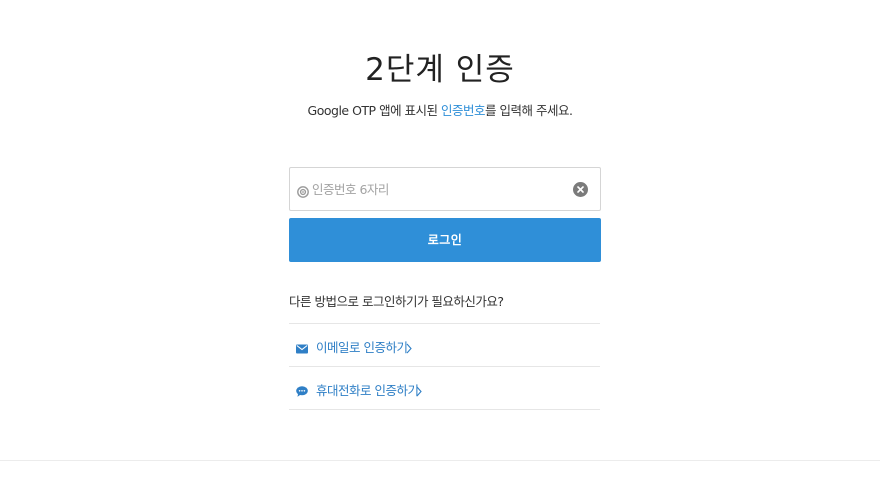 The height and width of the screenshot is (492, 880). I want to click on description-suffix: 를 입력해 주세요., so click(529, 110).